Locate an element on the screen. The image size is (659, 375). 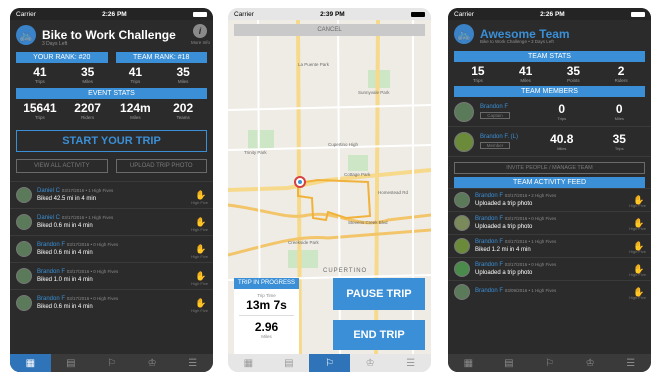
member-tag: Member is located at coordinates (495, 145).